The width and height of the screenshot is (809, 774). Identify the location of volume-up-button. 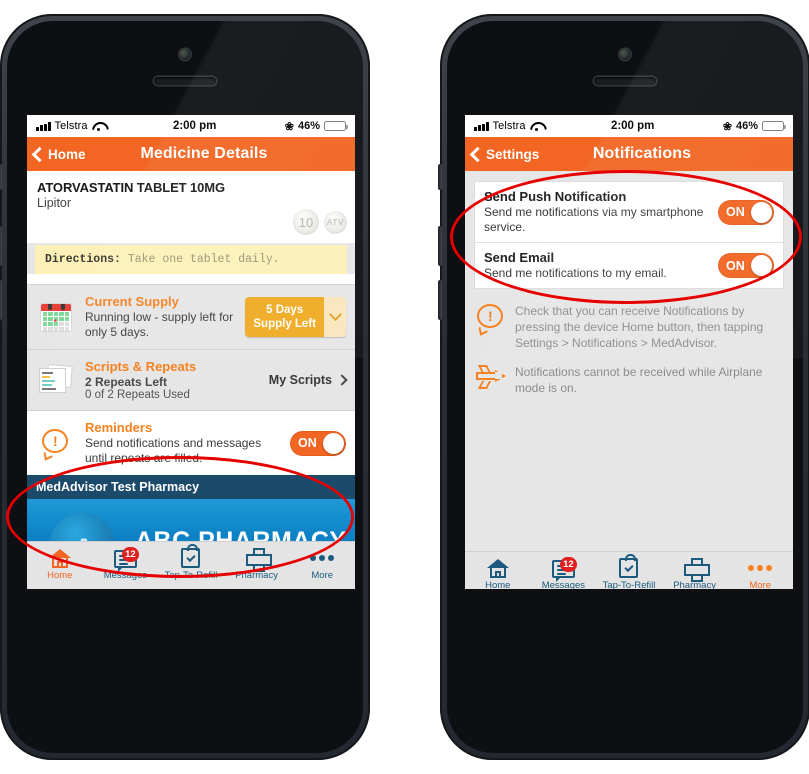
(1, 246).